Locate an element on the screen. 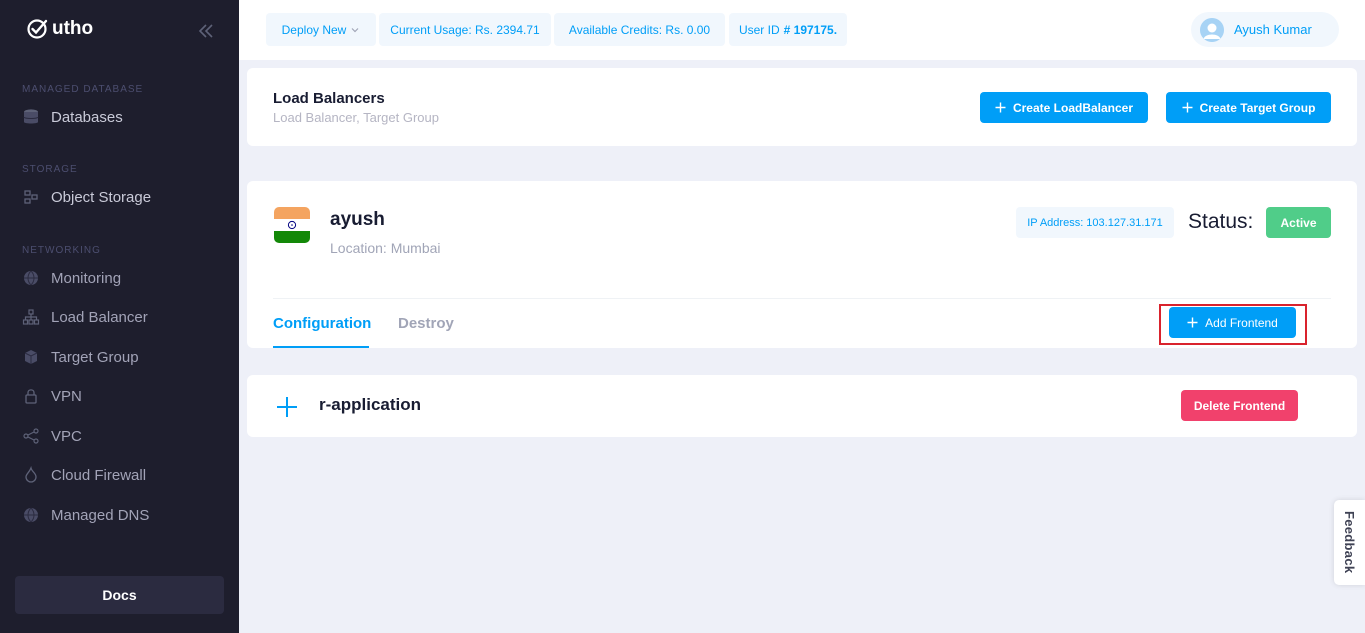 This screenshot has height=633, width=1365. avatar is located at coordinates (1212, 29).